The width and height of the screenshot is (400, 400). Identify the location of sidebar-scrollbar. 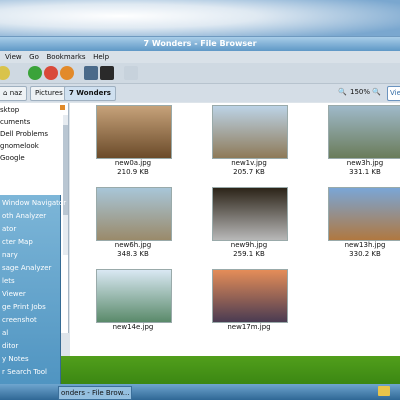
(65, 185).